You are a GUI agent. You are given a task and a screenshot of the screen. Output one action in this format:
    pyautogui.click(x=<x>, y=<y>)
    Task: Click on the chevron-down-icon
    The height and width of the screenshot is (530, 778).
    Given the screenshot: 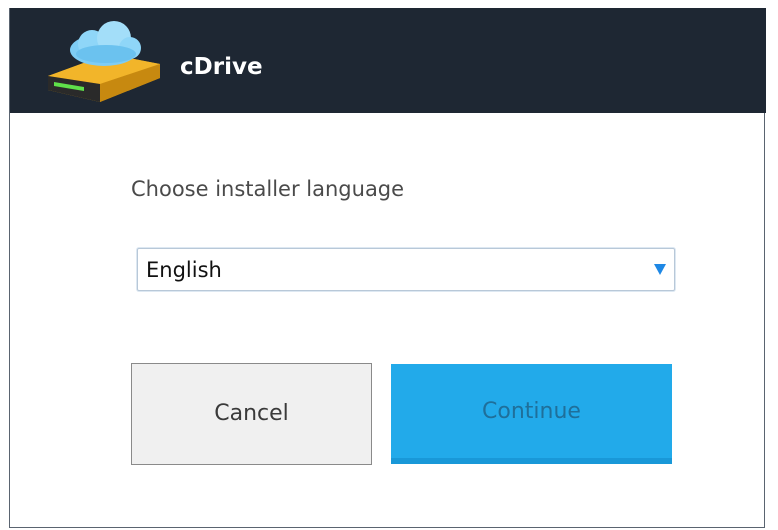 What is the action you would take?
    pyautogui.click(x=660, y=269)
    